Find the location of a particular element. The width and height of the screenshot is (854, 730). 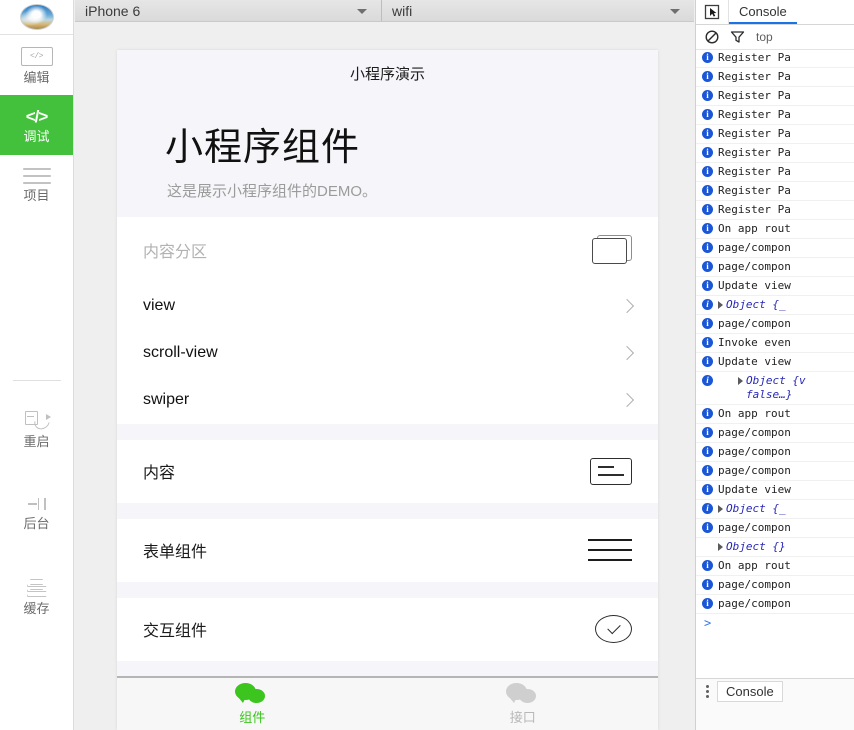

drawer-tabbar: Console is located at coordinates (775, 691).